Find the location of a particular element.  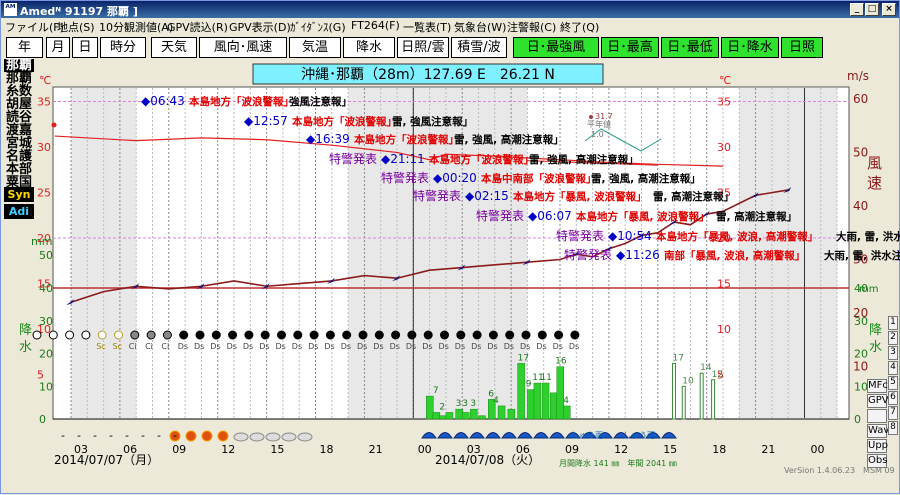

x-tick: 15 is located at coordinates (277, 449).